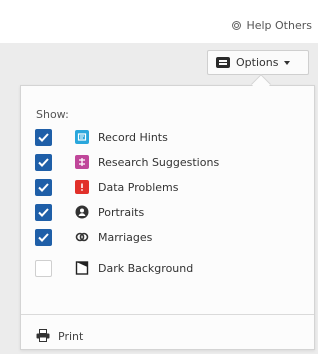  What do you see at coordinates (43, 268) in the screenshot?
I see `dark-background-checkbox` at bounding box center [43, 268].